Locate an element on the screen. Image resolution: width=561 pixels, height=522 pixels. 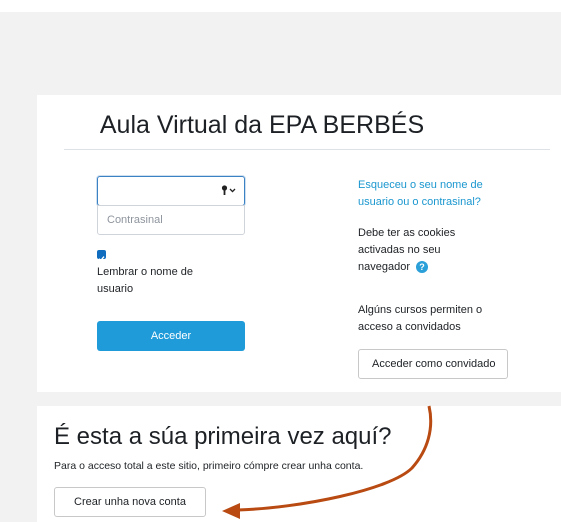
guest-login-button: Acceder como convidado is located at coordinates (433, 364).